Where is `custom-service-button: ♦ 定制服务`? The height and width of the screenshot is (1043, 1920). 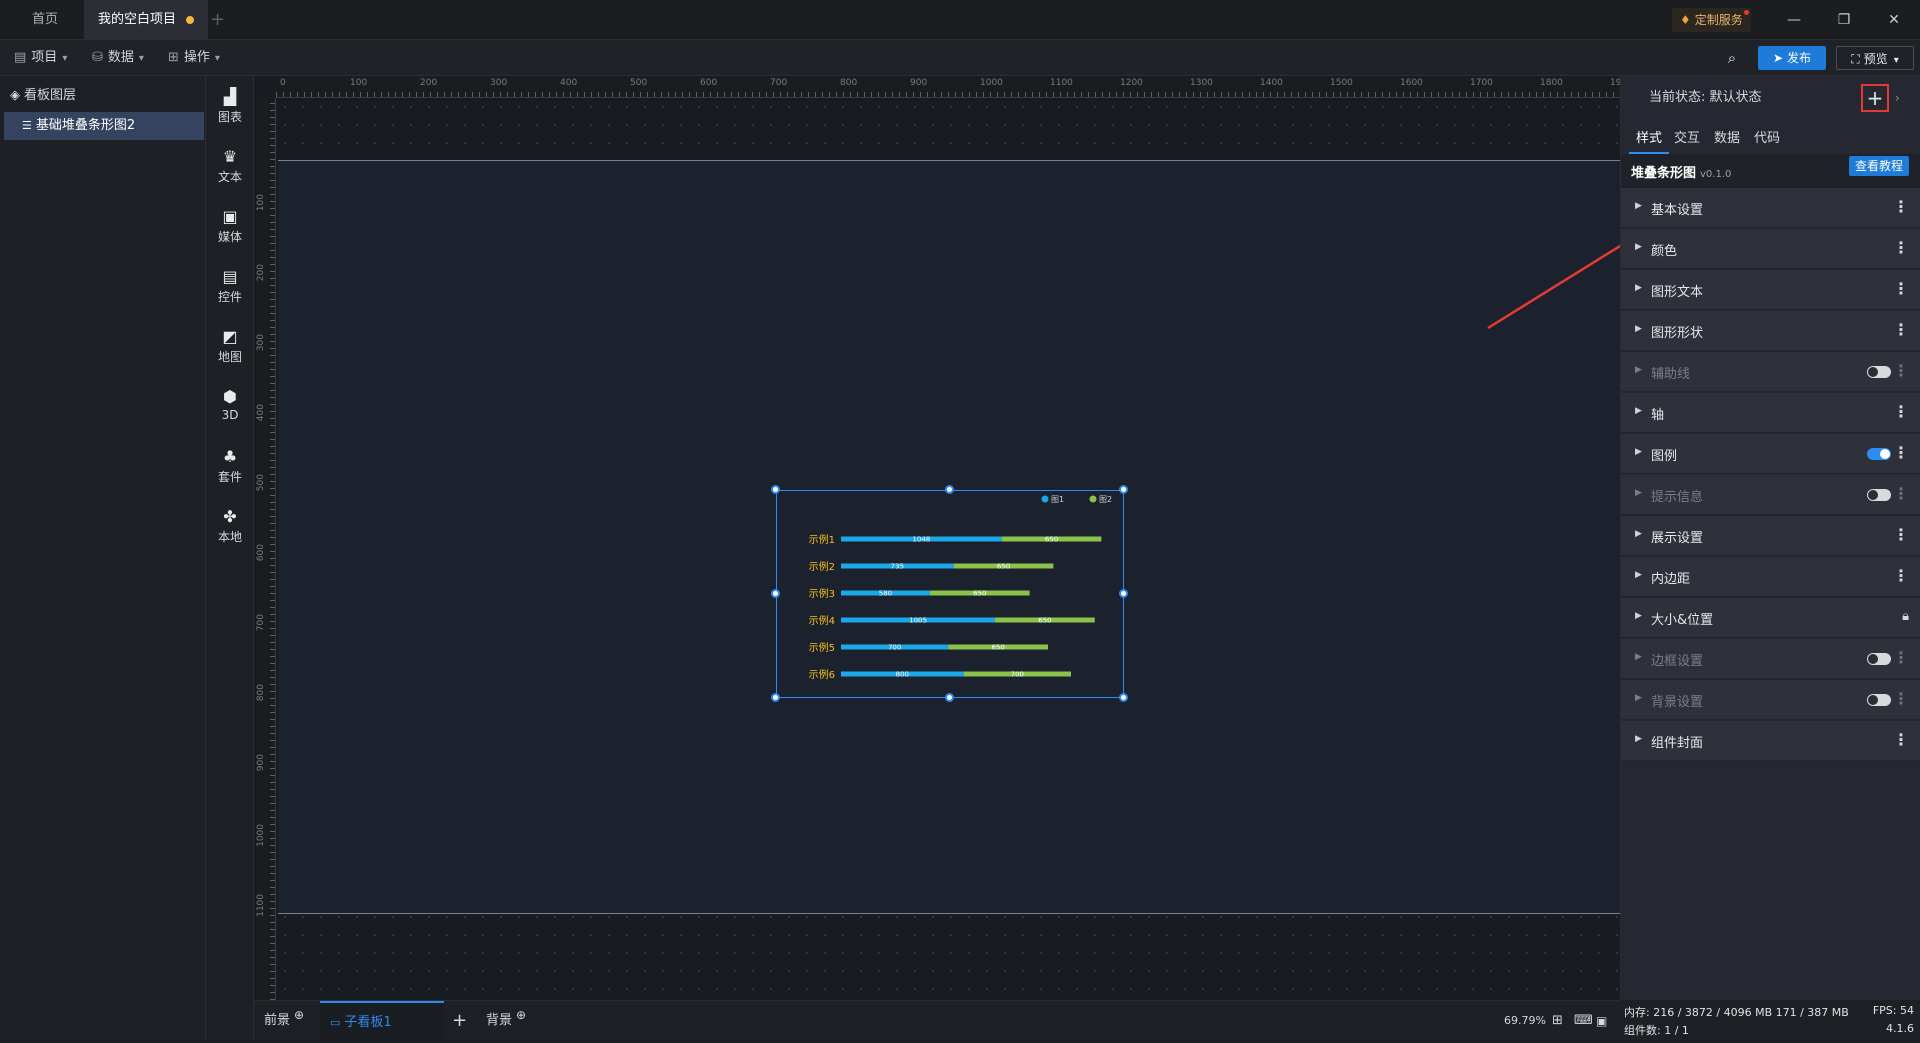
custom-service-button: ♦ 定制服务 is located at coordinates (1711, 20).